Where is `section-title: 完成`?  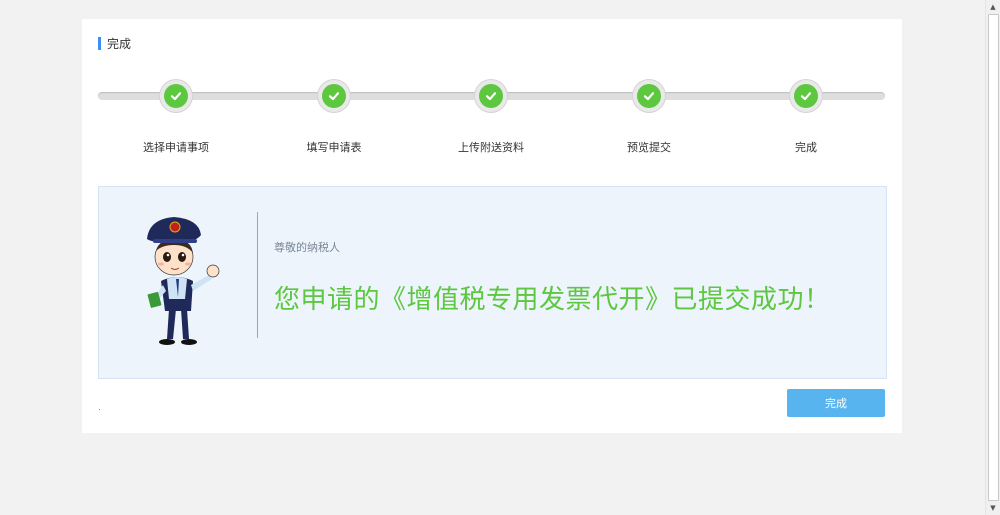 section-title: 完成 is located at coordinates (119, 43).